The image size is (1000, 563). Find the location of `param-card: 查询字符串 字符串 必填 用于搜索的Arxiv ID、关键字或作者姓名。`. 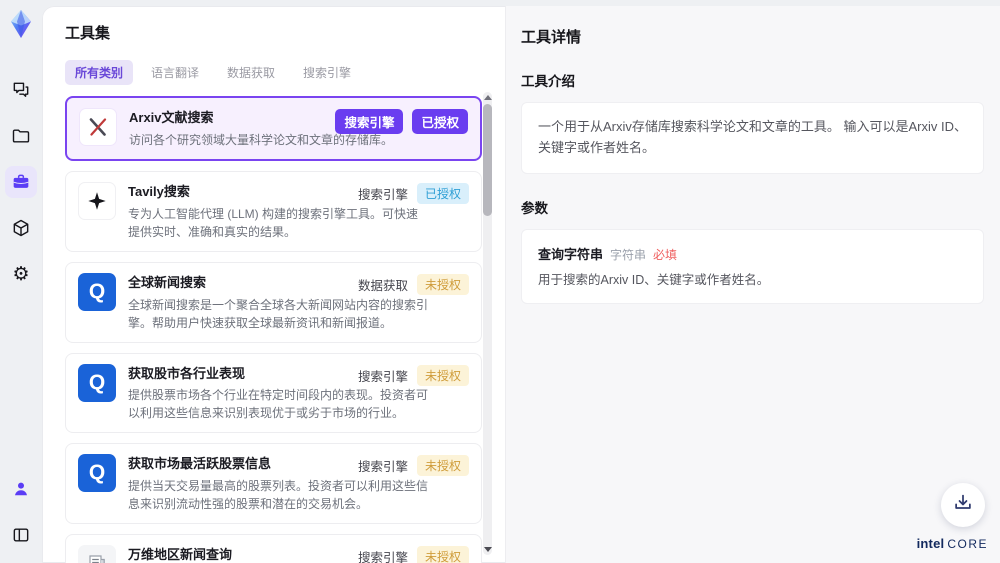

param-card: 查询字符串 字符串 必填 用于搜索的Arxiv ID、关键字或作者姓名。 is located at coordinates (752, 266).